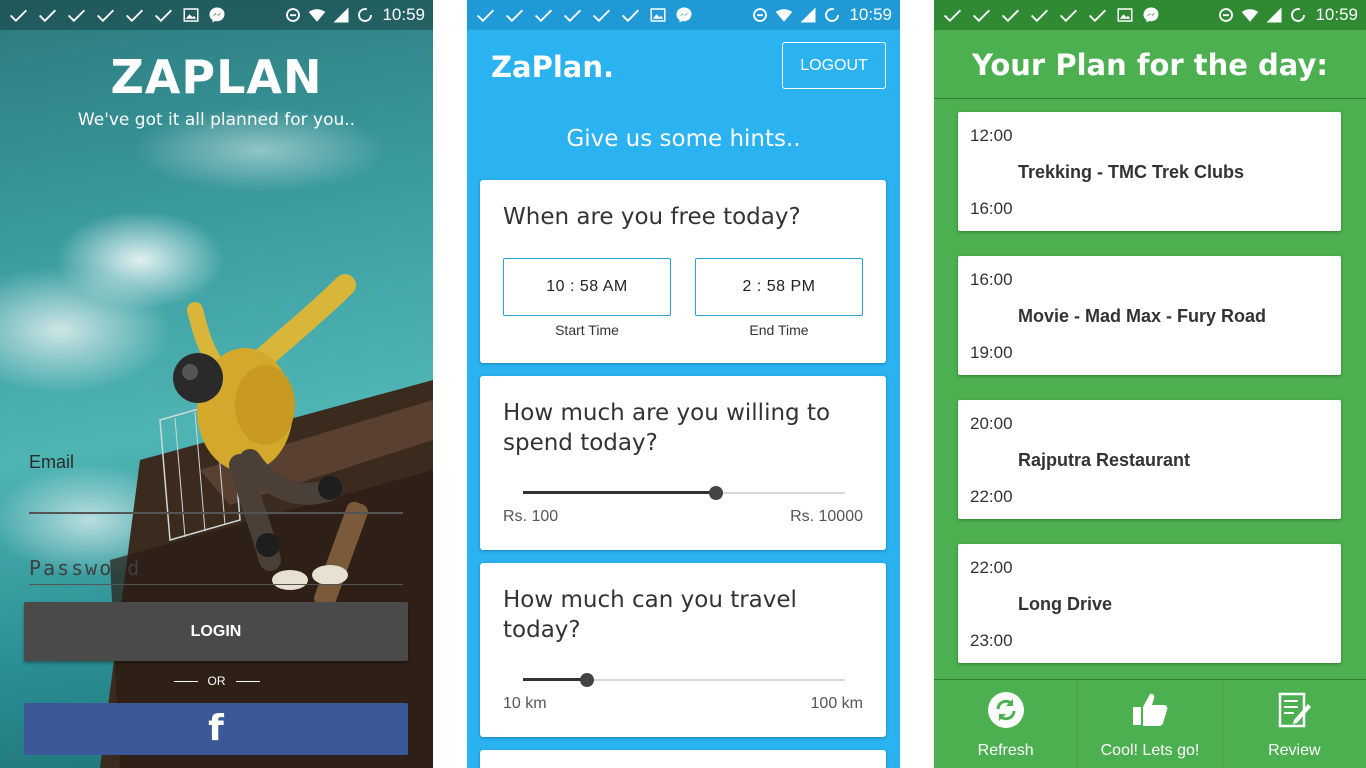  I want to click on refresh-icon, so click(1005, 710).